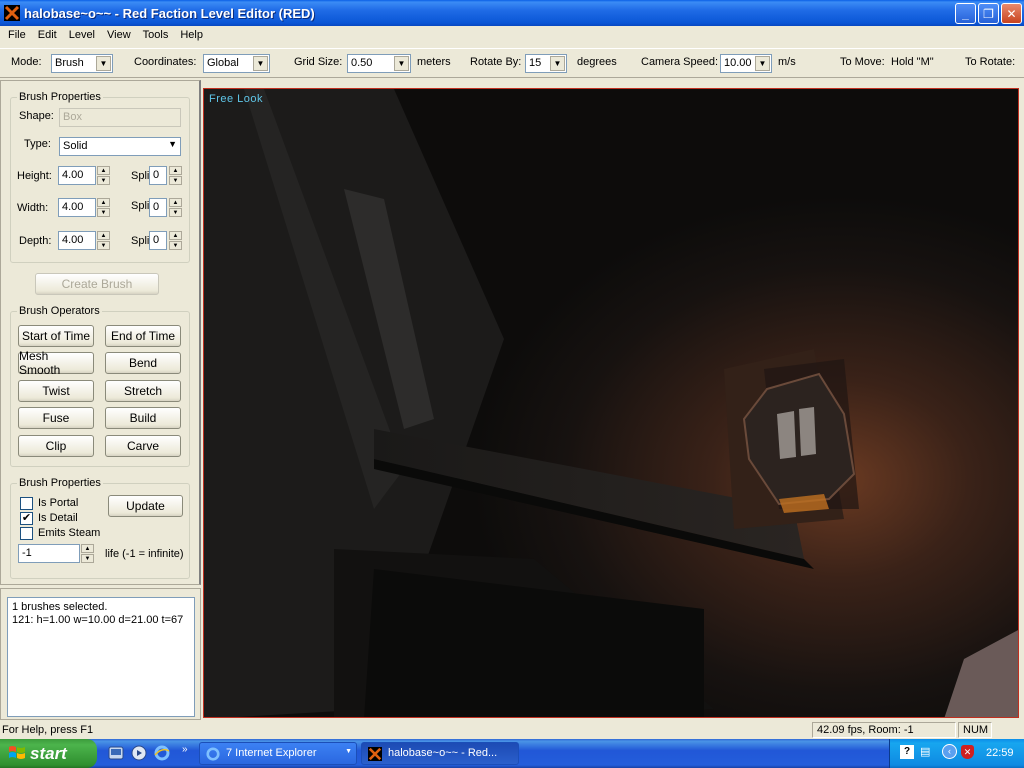 This screenshot has height=768, width=1024. I want to click on viewport-mode-label: Free Look, so click(236, 99).